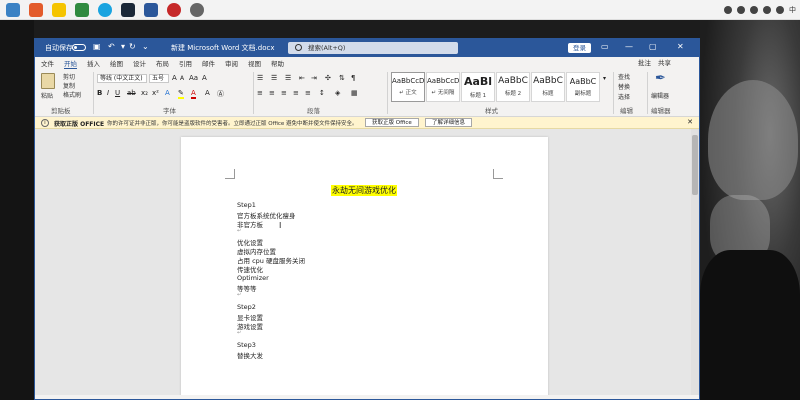 Image resolution: width=800 pixels, height=400 pixels. What do you see at coordinates (79, 47) in the screenshot?
I see `autosave-toggle` at bounding box center [79, 47].